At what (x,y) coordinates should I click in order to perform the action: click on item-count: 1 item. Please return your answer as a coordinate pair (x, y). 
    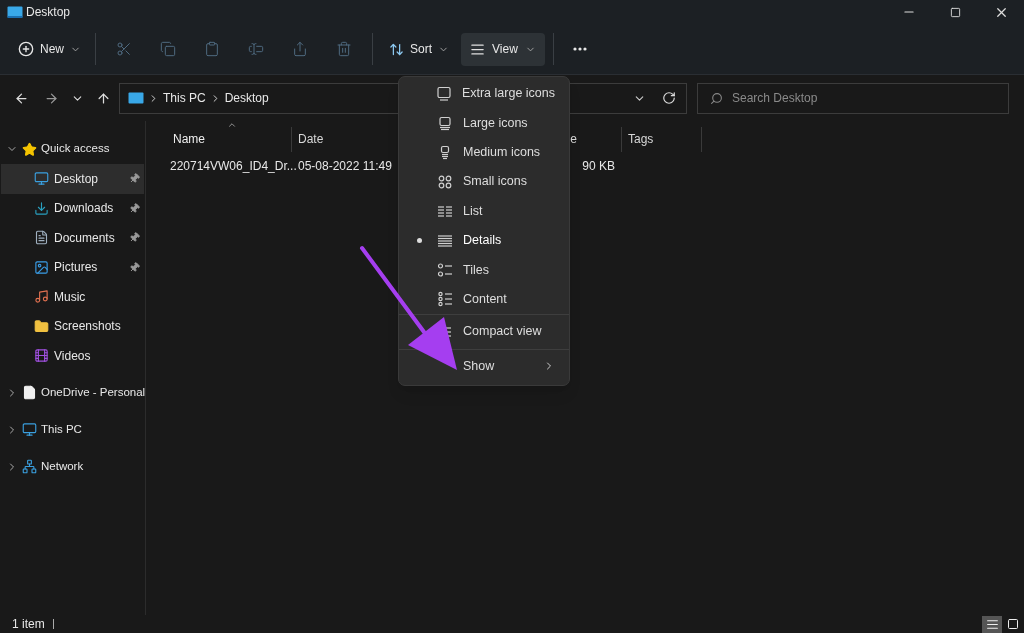
    Looking at the image, I should click on (28, 624).